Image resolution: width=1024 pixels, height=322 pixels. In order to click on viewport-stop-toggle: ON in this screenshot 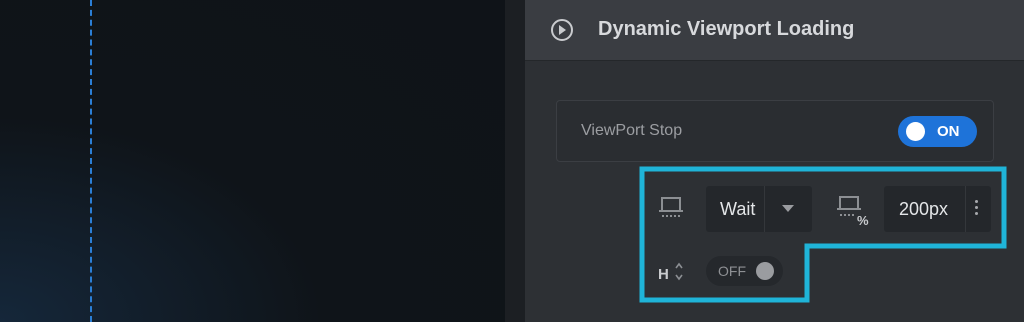, I will do `click(937, 131)`.